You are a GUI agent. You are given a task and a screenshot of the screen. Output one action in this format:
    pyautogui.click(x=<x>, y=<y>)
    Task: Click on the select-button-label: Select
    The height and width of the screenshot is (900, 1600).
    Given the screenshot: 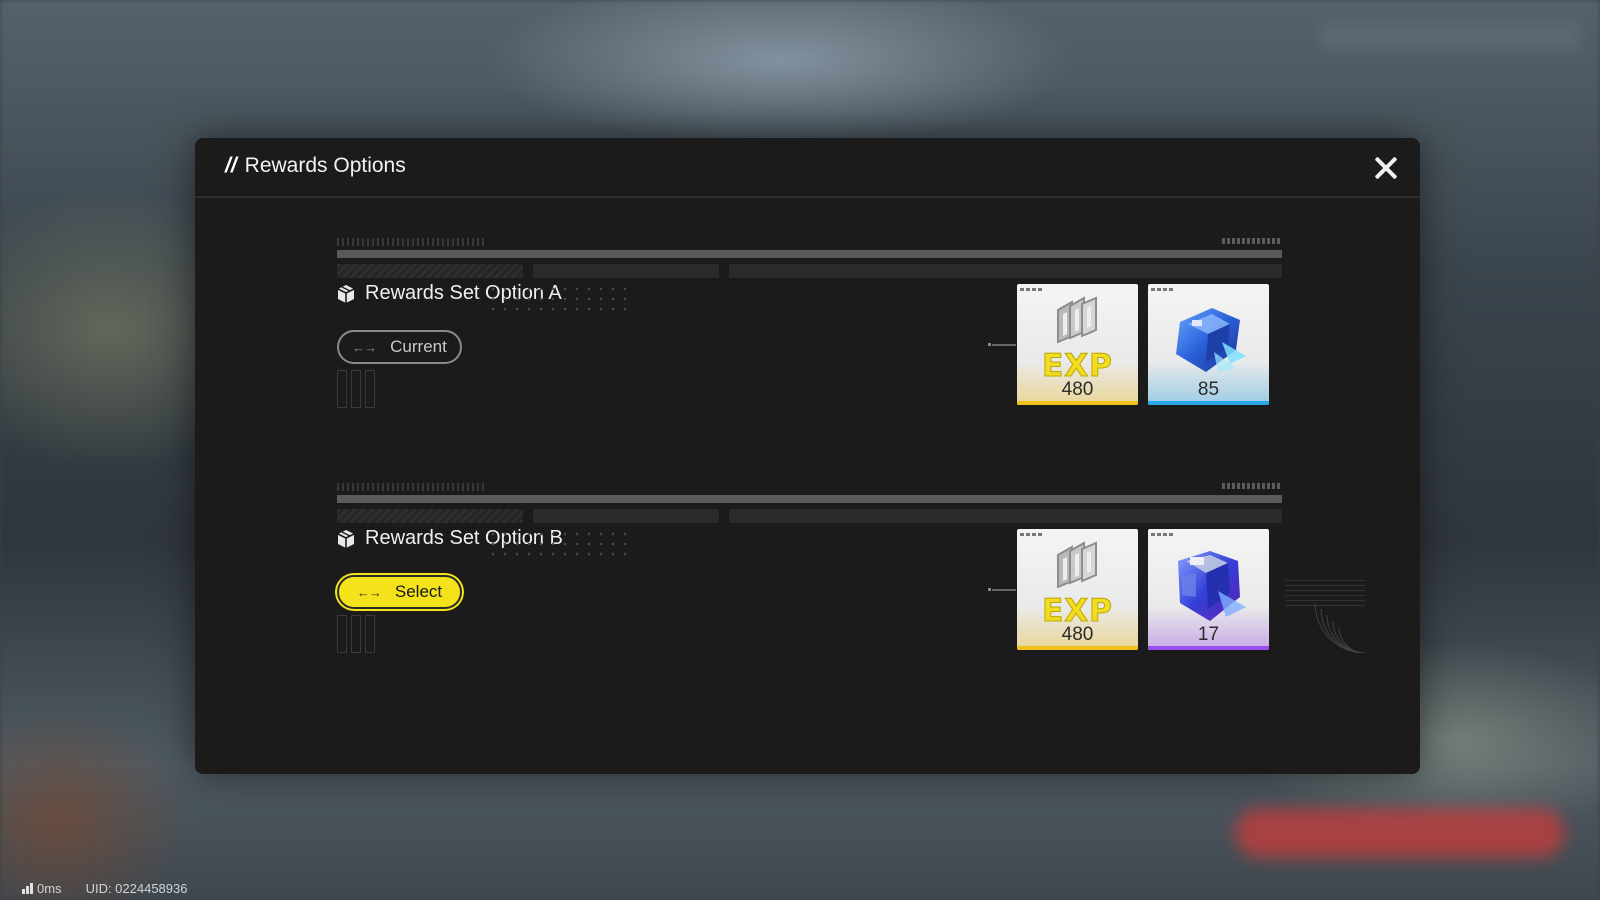 What is the action you would take?
    pyautogui.click(x=418, y=591)
    